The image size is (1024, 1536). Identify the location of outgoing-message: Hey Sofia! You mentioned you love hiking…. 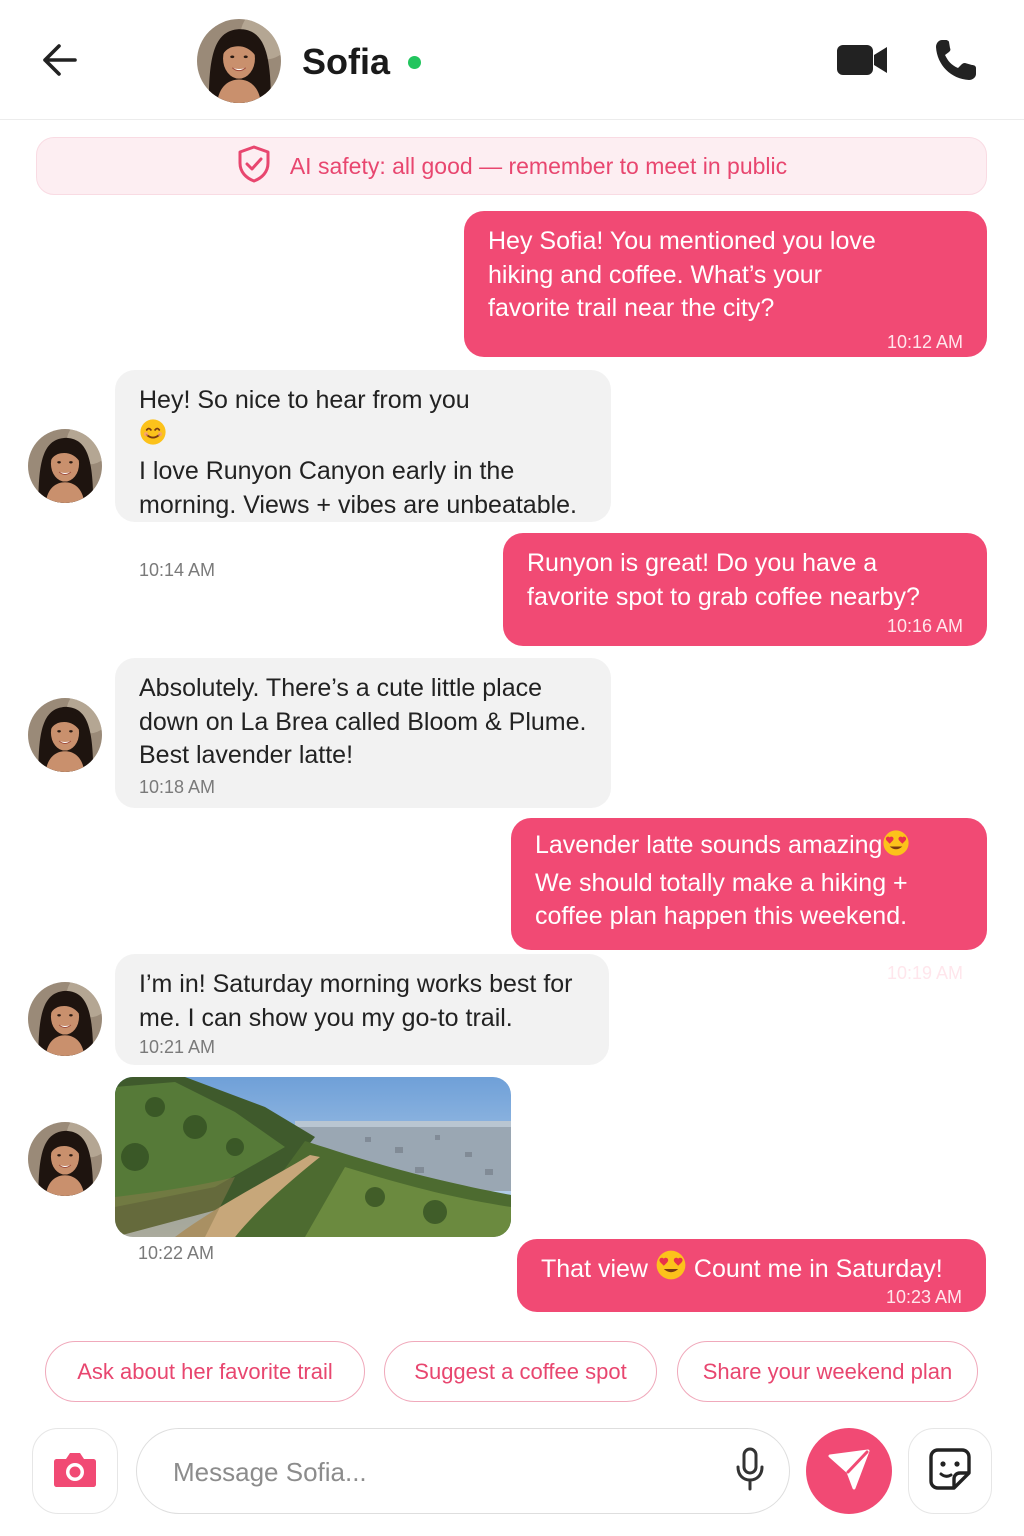
(725, 284).